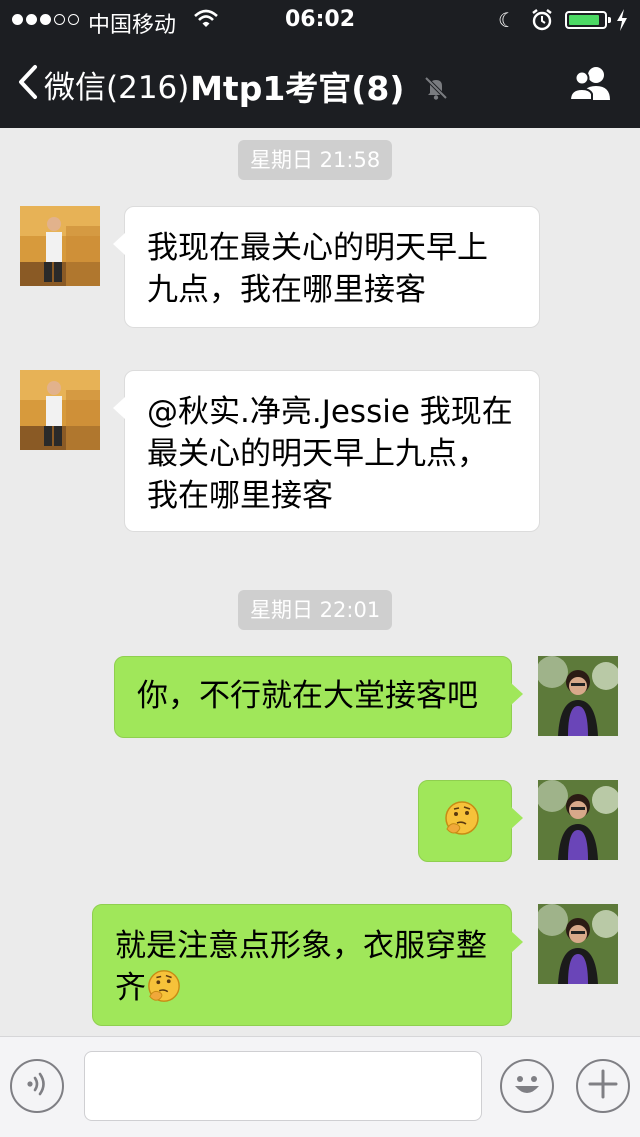 The height and width of the screenshot is (1137, 640). I want to click on voice-icon, so click(37, 1086).